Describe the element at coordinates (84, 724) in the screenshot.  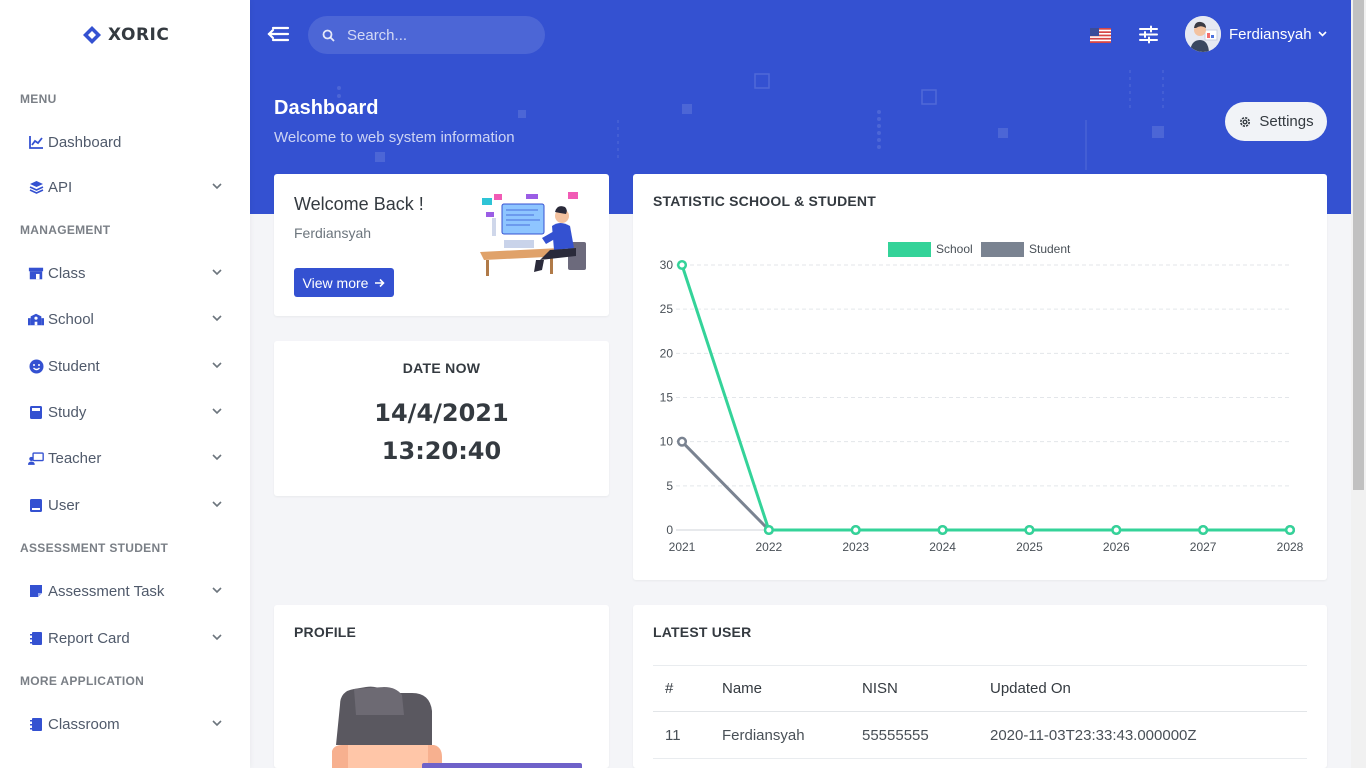
I see `sidebar-item-label: Classroom` at that location.